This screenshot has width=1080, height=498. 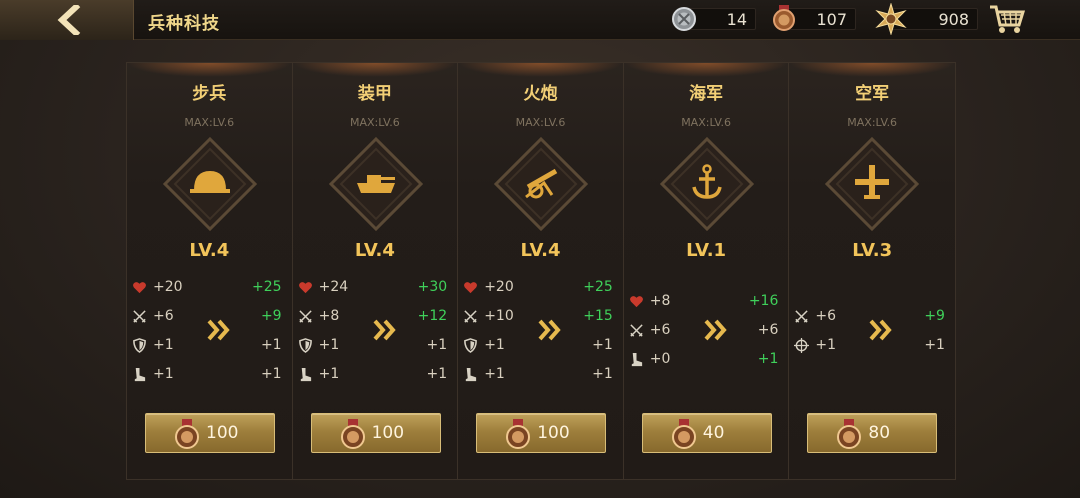 I want to click on stat-current: +24, so click(x=333, y=287).